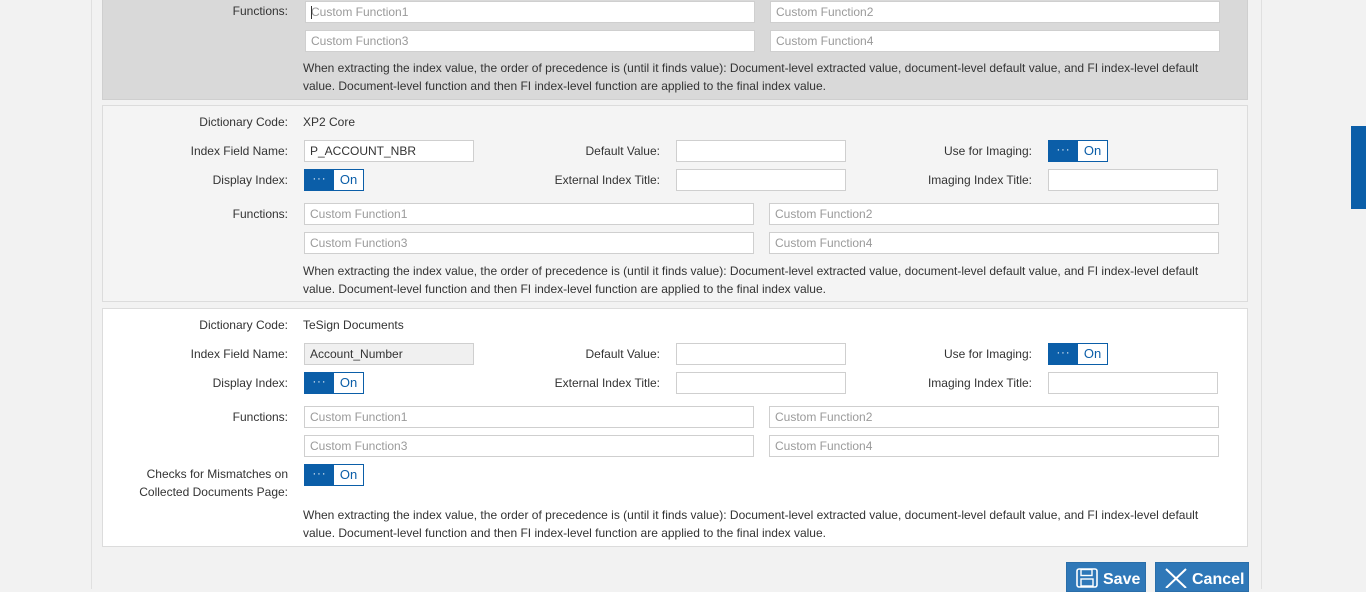 The width and height of the screenshot is (1366, 592). I want to click on cancel-button: Cancel, so click(1202, 577).